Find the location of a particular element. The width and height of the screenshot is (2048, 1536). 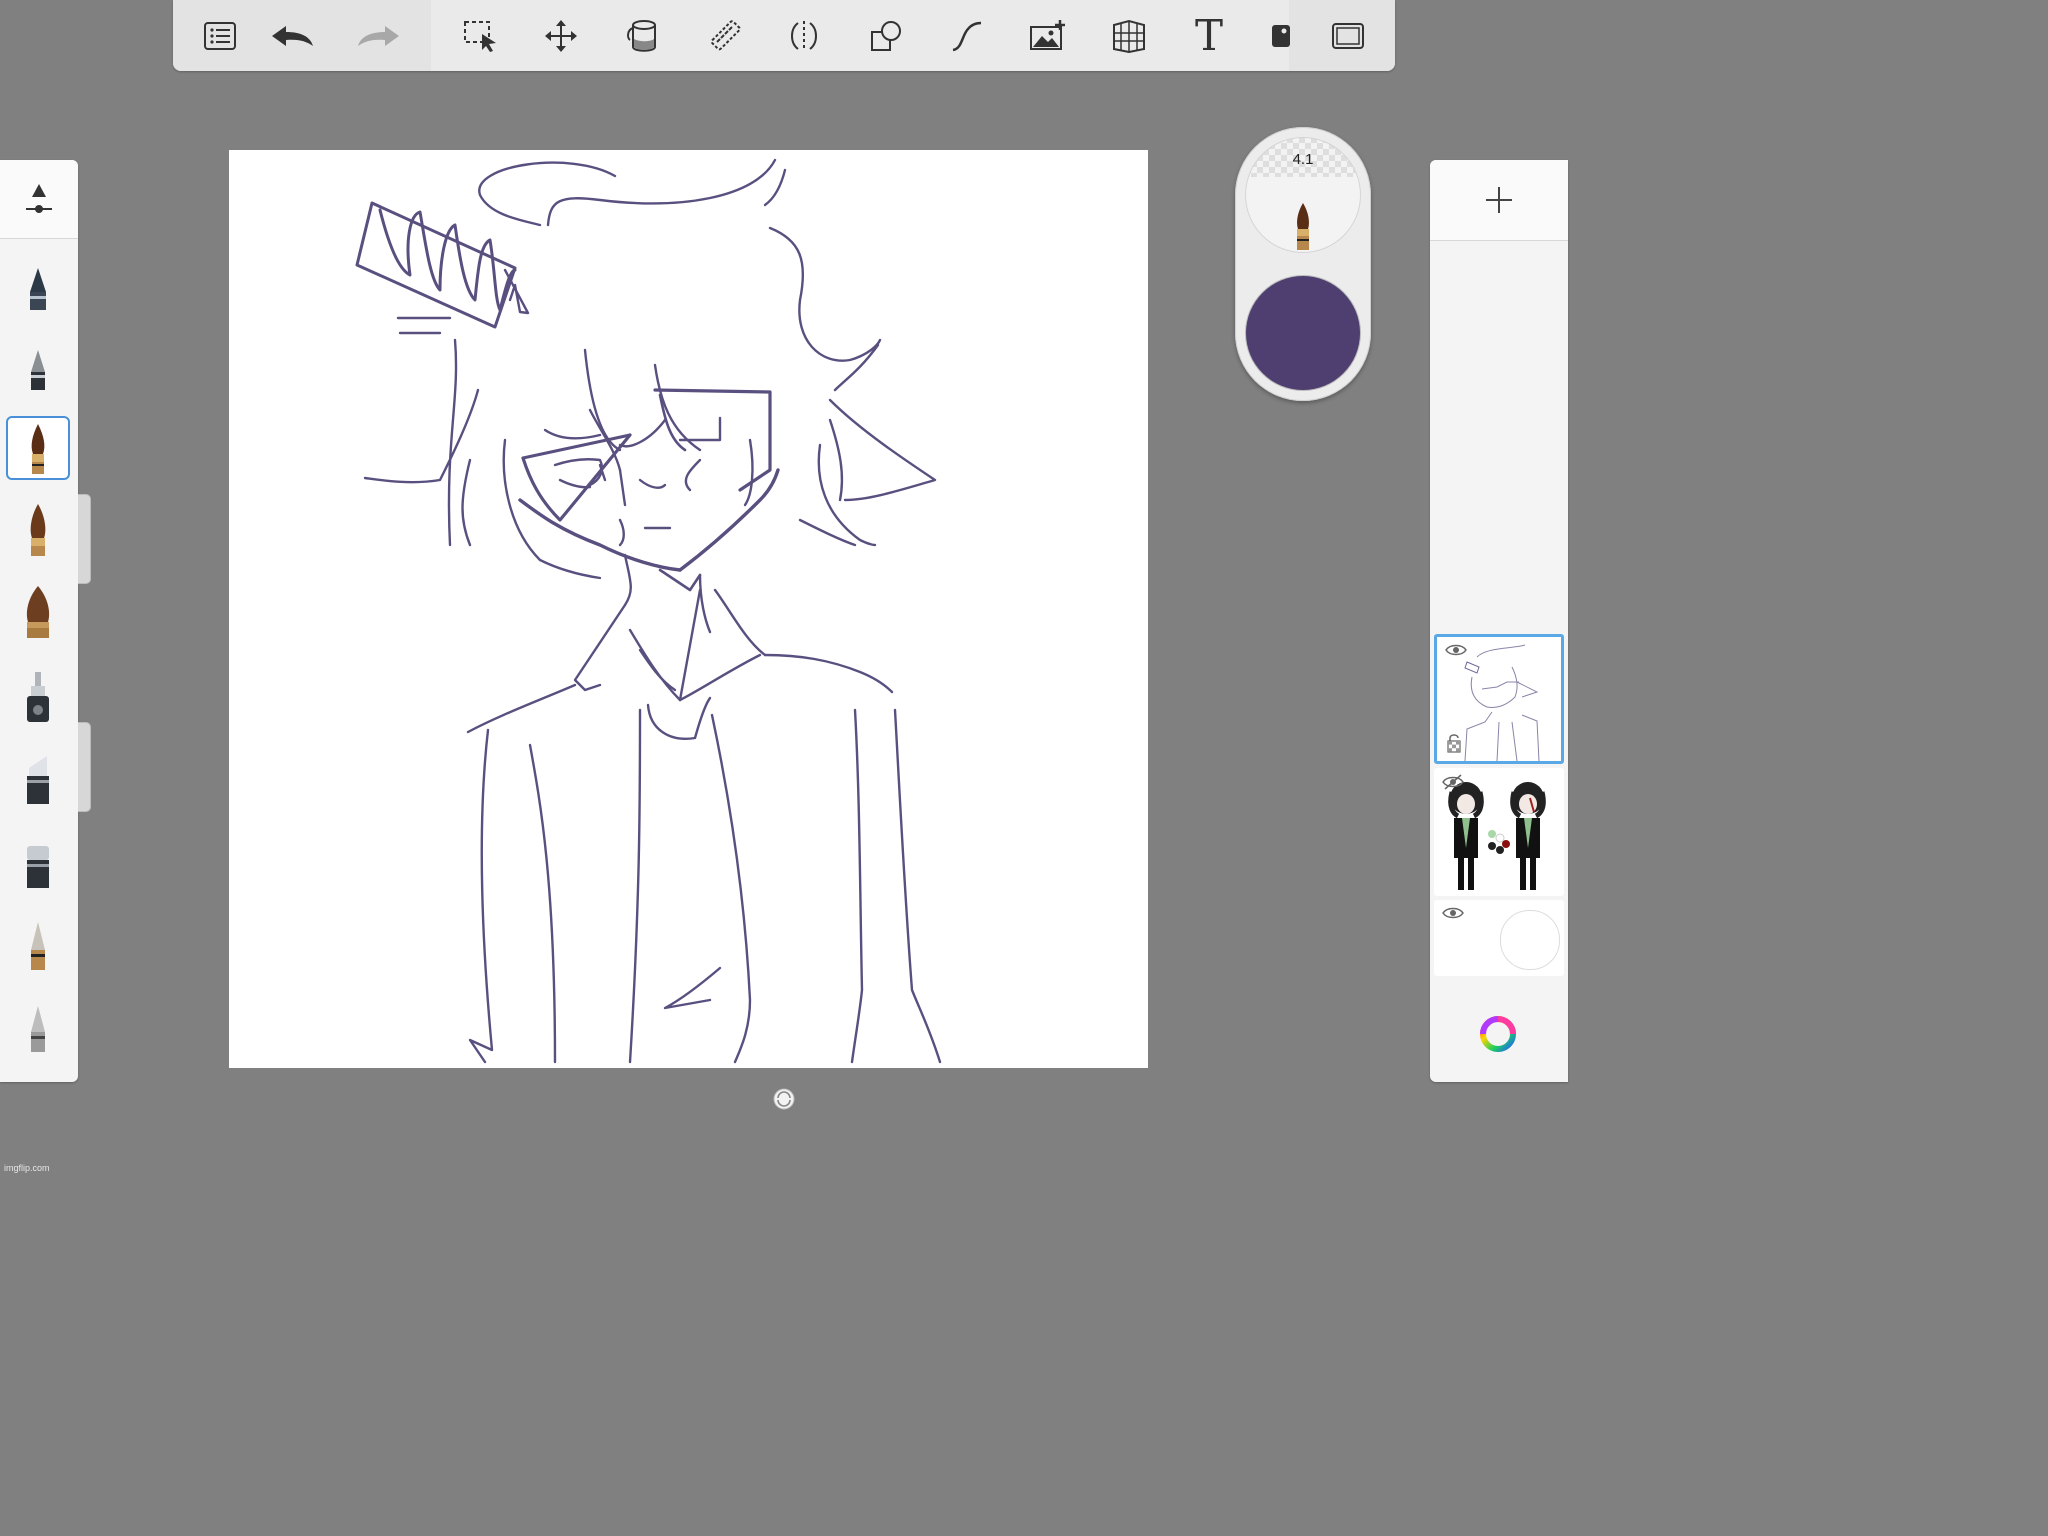

ink-pen-brush-icon is located at coordinates (38, 697).